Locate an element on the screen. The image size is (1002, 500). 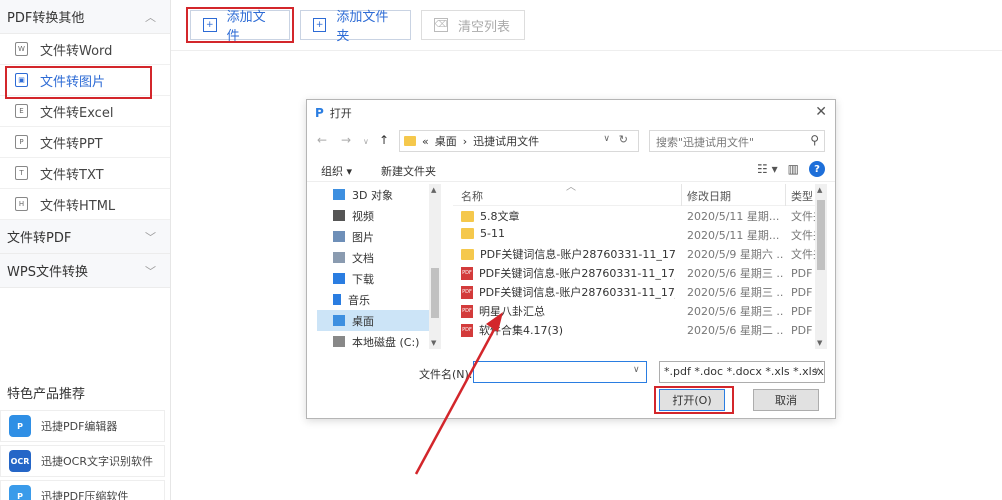
arrow-shaft is located at coordinates (456, 400).